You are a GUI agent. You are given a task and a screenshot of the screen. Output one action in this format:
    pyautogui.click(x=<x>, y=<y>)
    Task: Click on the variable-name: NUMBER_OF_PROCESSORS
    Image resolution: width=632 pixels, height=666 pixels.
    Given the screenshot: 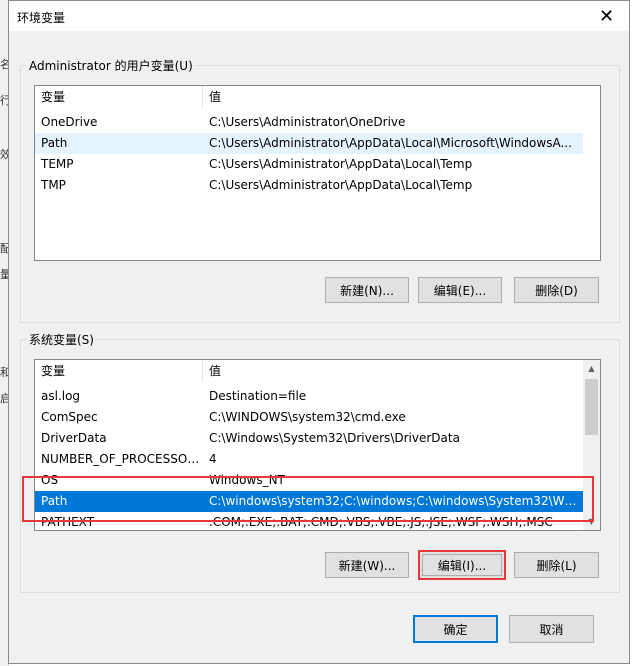 What is the action you would take?
    pyautogui.click(x=122, y=459)
    